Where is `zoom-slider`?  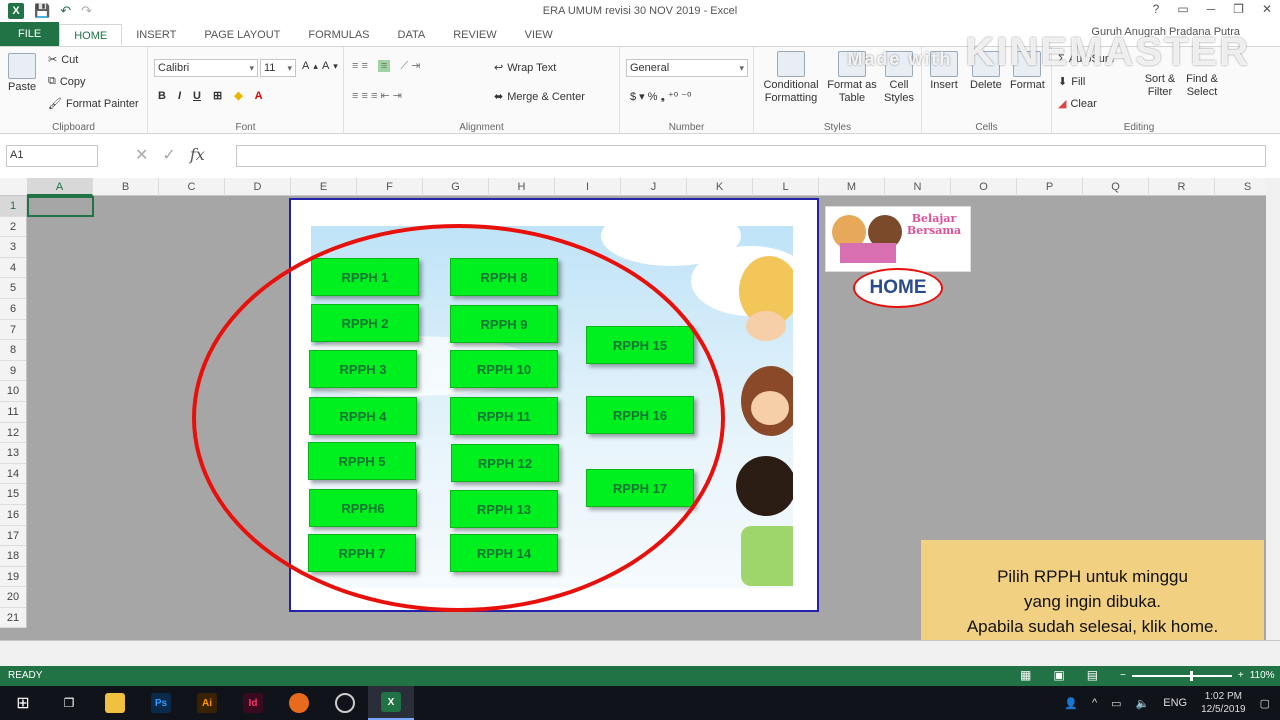
zoom-slider is located at coordinates (1181, 675).